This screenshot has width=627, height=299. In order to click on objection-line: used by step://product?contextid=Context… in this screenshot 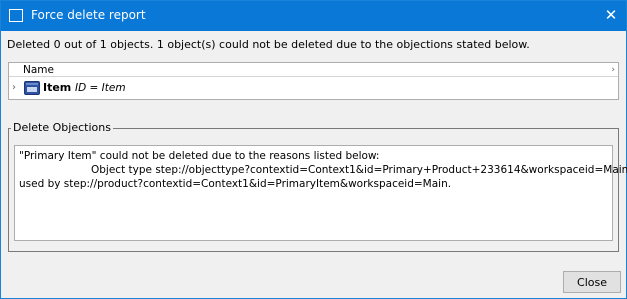, I will do `click(235, 184)`.